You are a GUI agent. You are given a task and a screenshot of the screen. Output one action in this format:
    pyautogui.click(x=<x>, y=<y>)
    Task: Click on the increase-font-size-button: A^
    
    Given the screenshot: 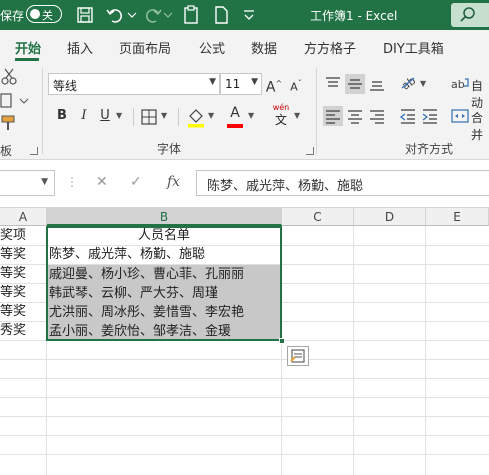 What is the action you would take?
    pyautogui.click(x=274, y=85)
    